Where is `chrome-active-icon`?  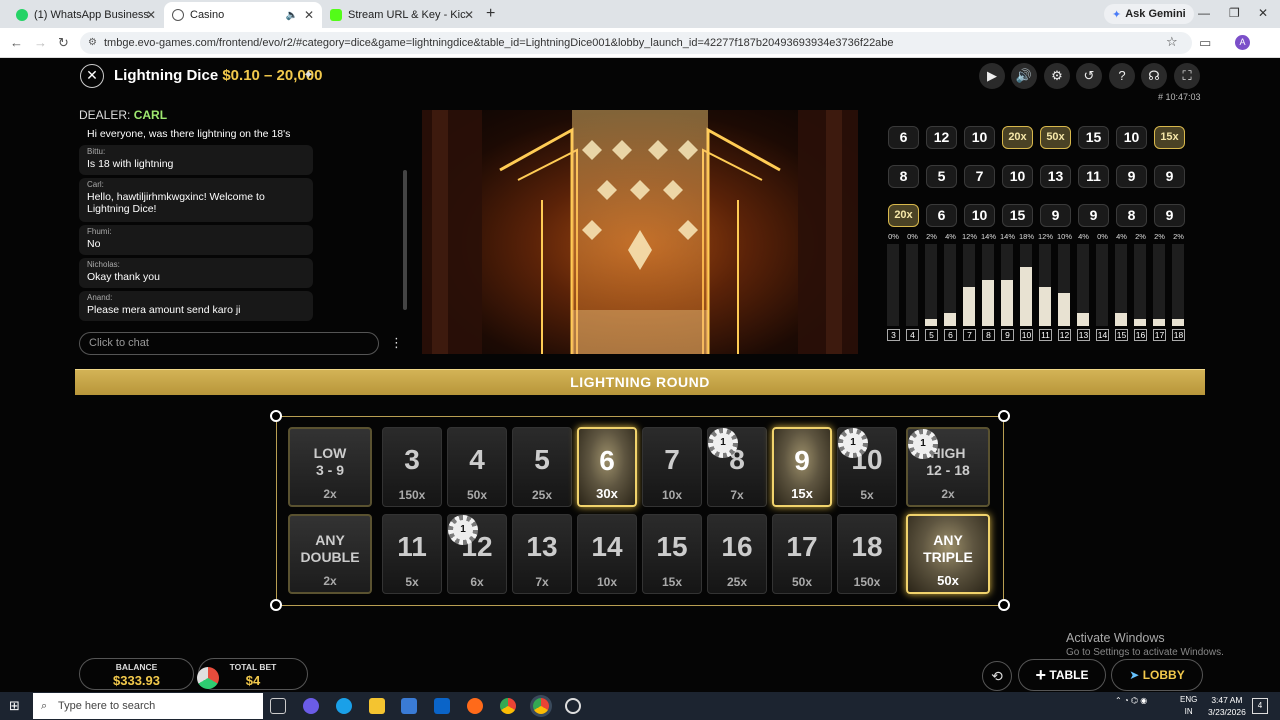 chrome-active-icon is located at coordinates (541, 706).